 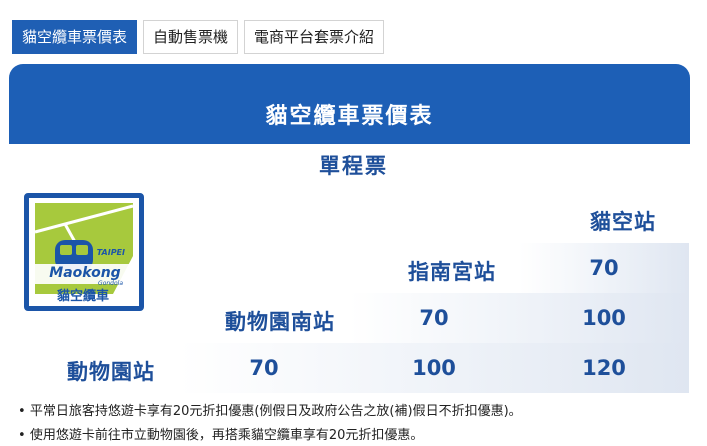 What do you see at coordinates (111, 372) in the screenshot?
I see `station-zoo: 動物園站` at bounding box center [111, 372].